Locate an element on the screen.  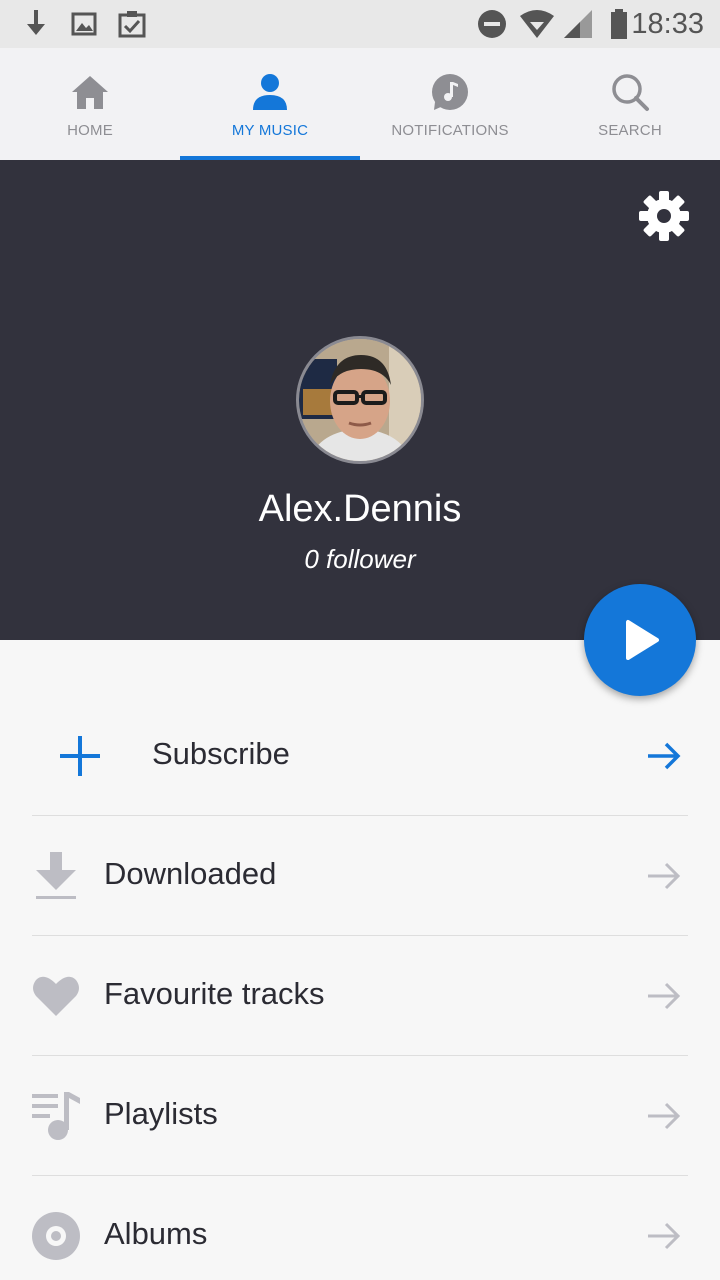
playlist-icon is located at coordinates (56, 1116).